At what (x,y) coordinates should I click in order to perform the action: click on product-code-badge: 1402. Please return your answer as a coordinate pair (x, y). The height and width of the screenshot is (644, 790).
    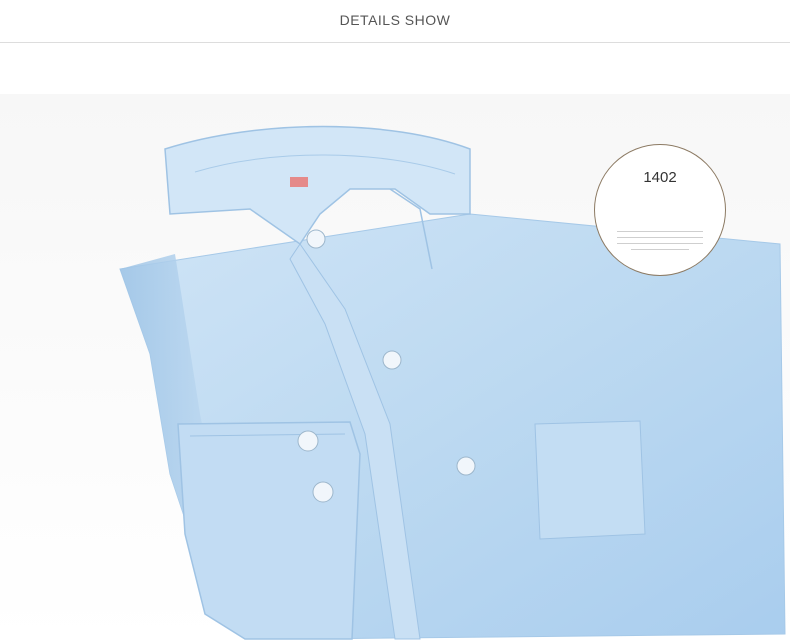
    Looking at the image, I should click on (660, 210).